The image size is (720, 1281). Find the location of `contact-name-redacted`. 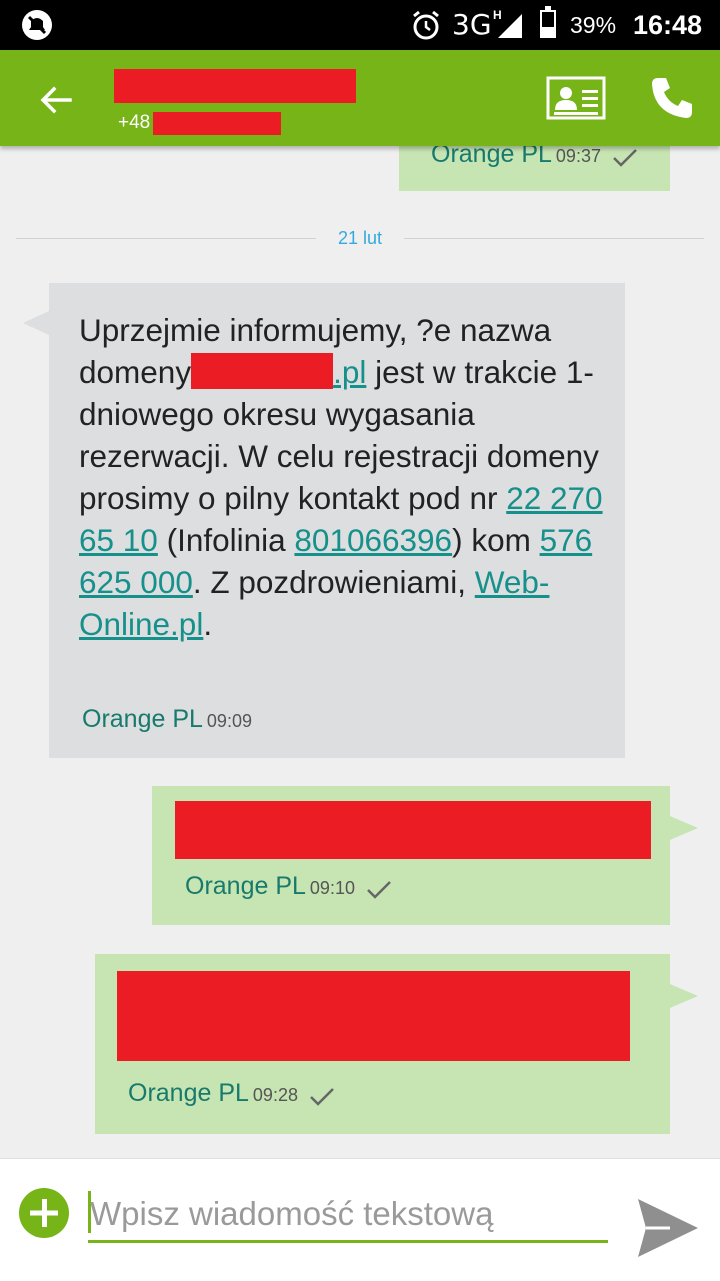

contact-name-redacted is located at coordinates (235, 86).